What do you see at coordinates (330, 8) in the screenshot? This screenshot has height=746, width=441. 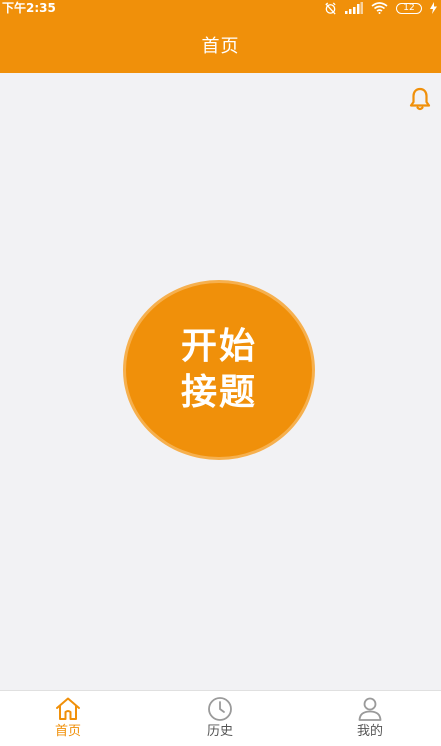 I see `alarm-off-icon` at bounding box center [330, 8].